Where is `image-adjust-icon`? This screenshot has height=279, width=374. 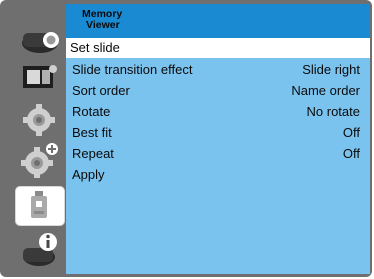
image-adjust-icon is located at coordinates (40, 76).